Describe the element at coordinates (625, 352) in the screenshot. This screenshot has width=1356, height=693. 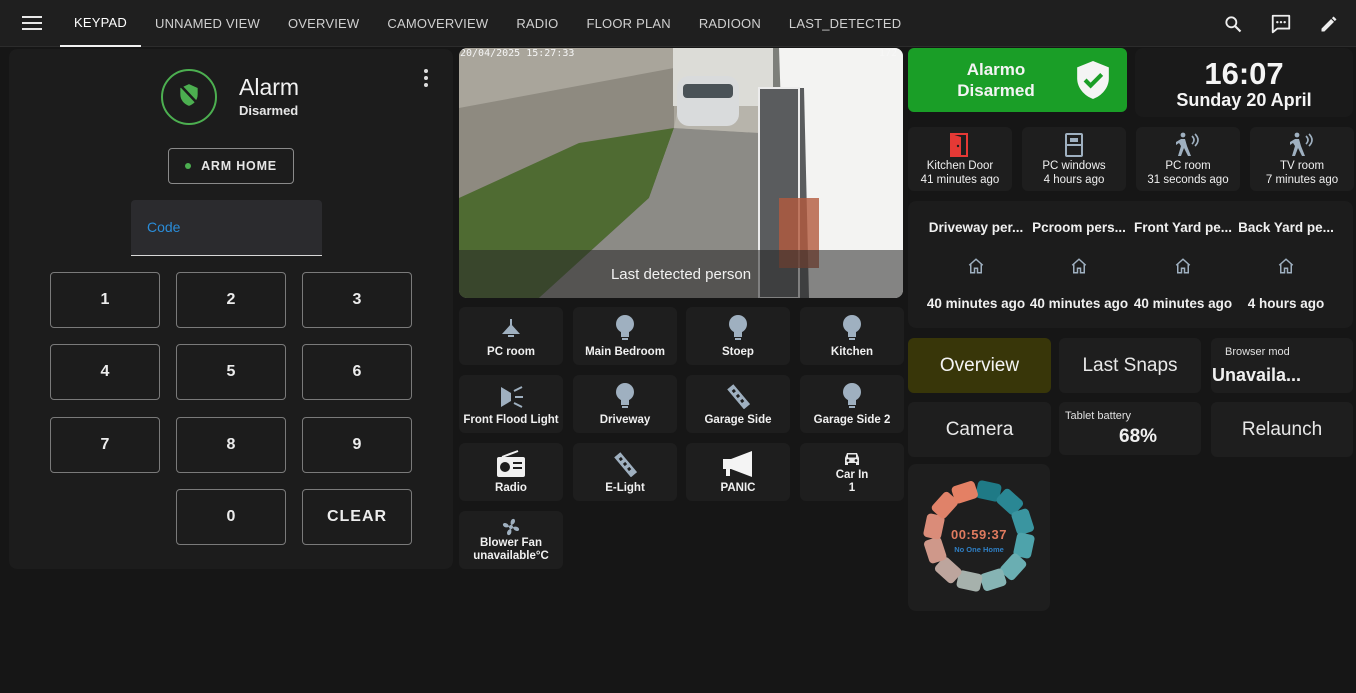
I see `entity-label: Main Bedroom` at that location.